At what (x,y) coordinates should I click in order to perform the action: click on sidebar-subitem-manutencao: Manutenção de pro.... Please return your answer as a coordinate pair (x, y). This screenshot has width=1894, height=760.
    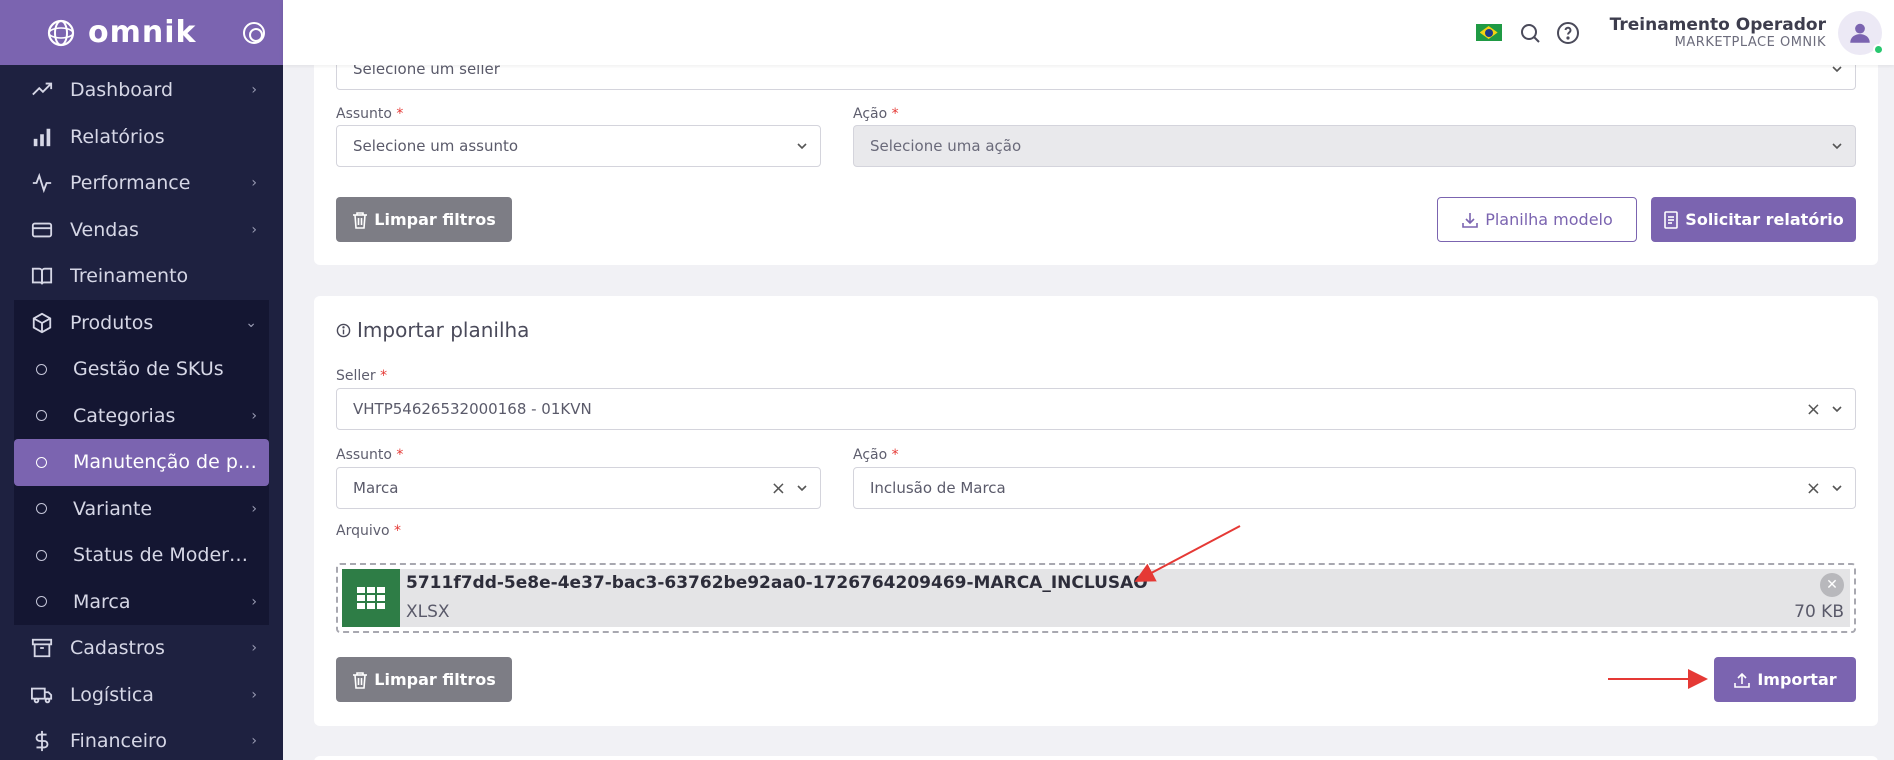
    Looking at the image, I should click on (141, 462).